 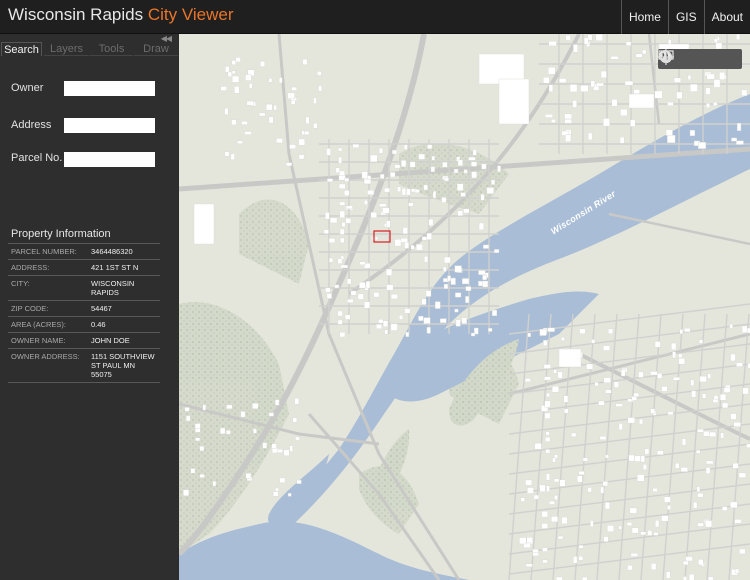 What do you see at coordinates (112, 251) in the screenshot?
I see `property-value: 3464486320` at bounding box center [112, 251].